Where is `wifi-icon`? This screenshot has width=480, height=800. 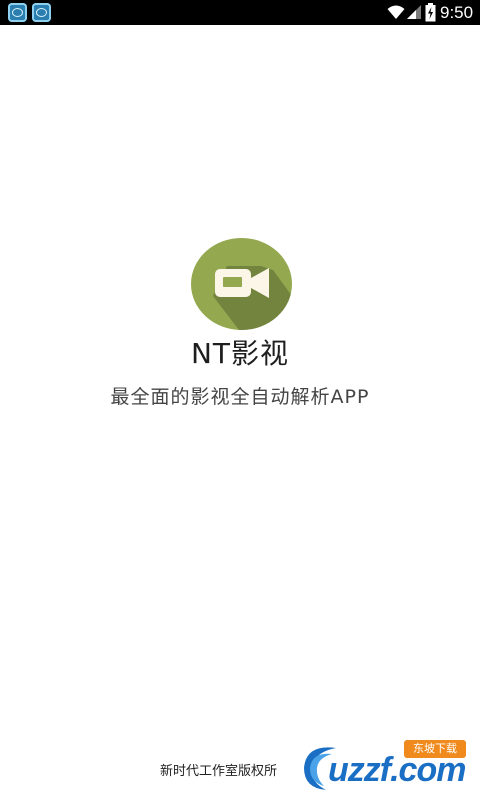 wifi-icon is located at coordinates (396, 12).